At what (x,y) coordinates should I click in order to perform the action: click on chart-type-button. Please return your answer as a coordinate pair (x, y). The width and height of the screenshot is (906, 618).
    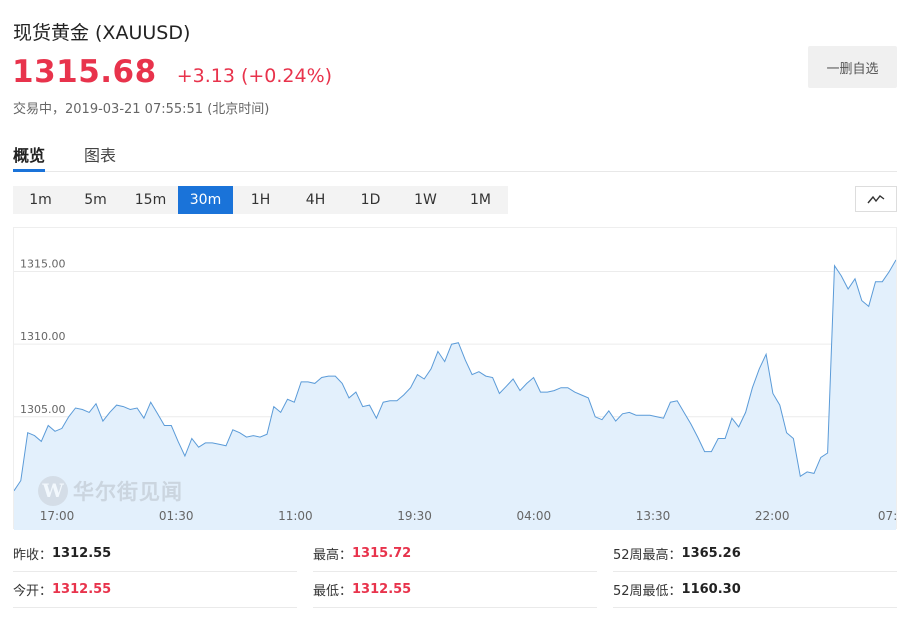
    Looking at the image, I should click on (876, 199).